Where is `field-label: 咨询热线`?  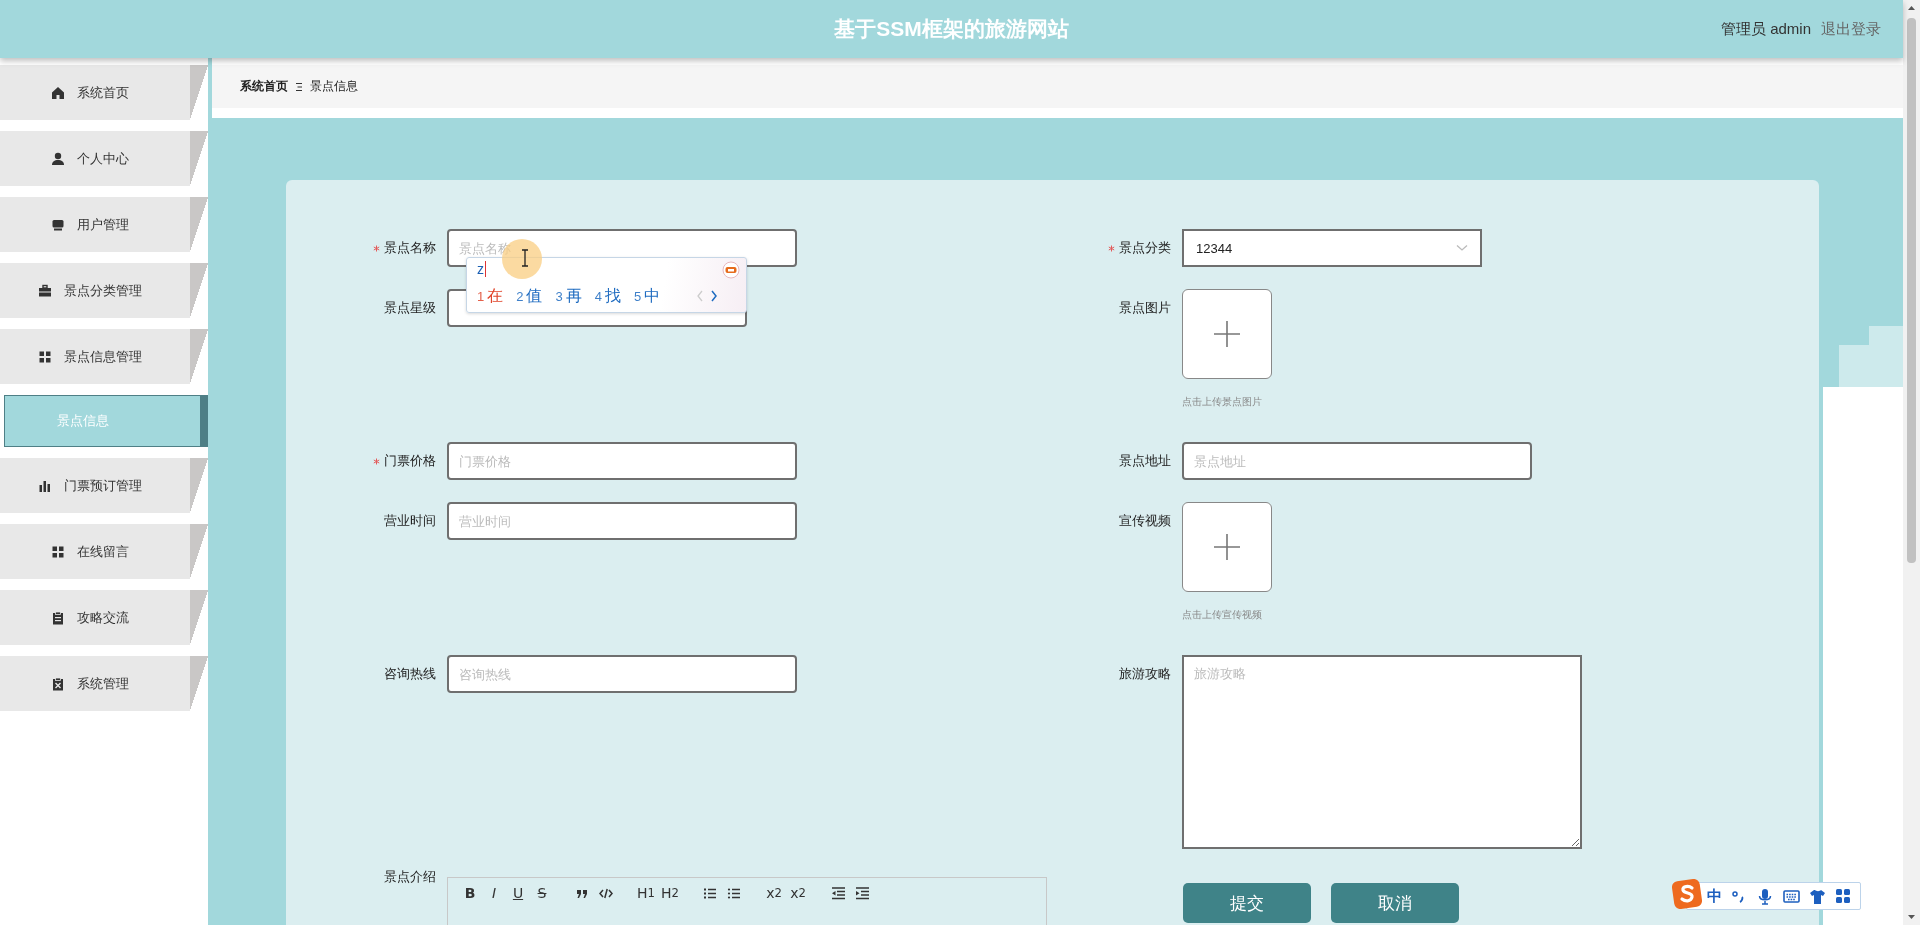 field-label: 咨询热线 is located at coordinates (410, 674).